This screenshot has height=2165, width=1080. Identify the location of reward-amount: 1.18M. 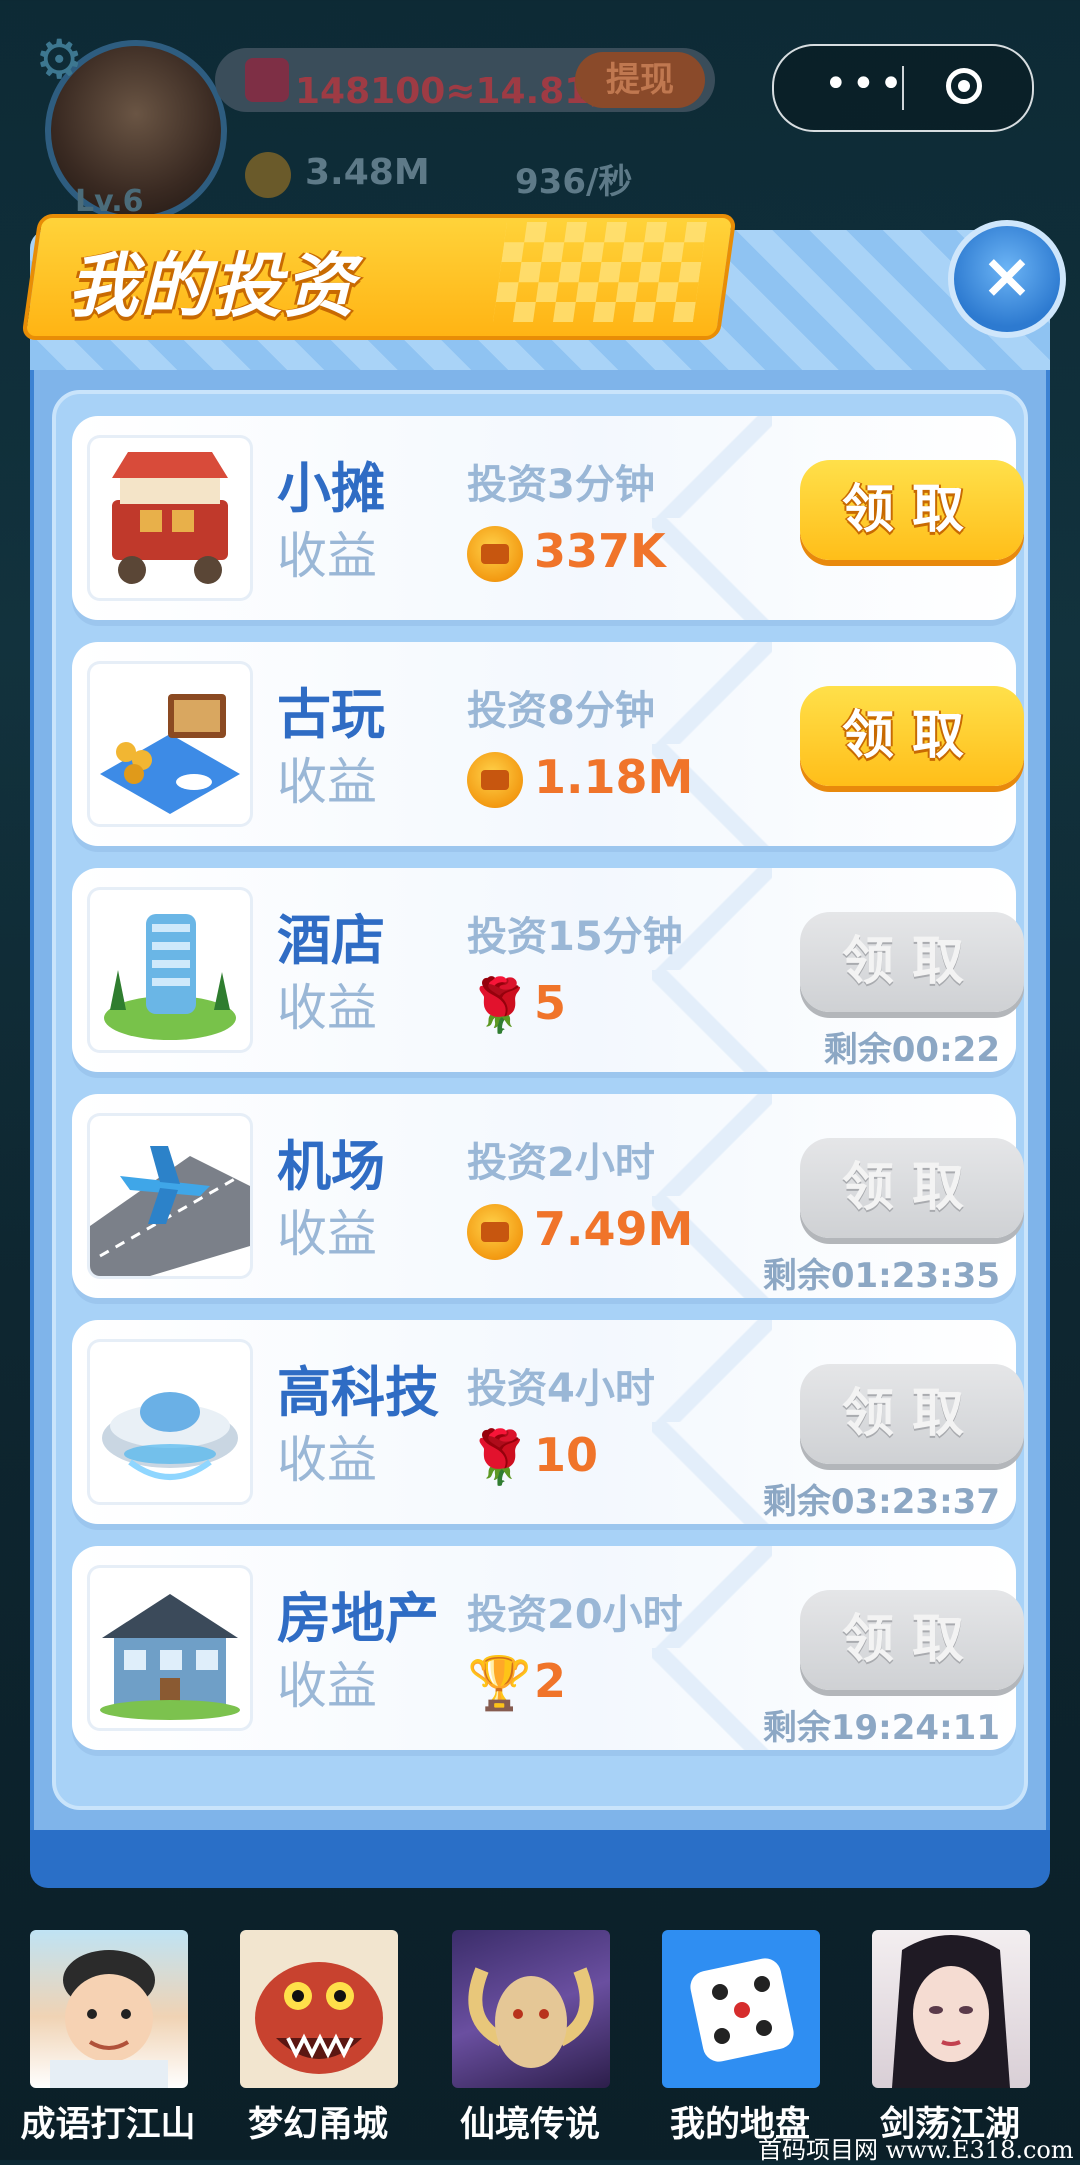
(614, 777).